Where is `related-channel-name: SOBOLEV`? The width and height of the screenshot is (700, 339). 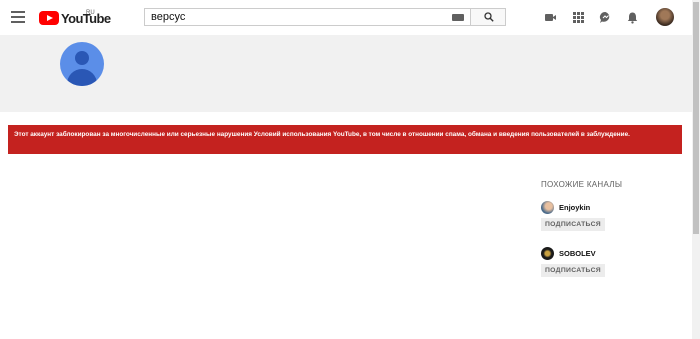
related-channel-name: SOBOLEV is located at coordinates (577, 253).